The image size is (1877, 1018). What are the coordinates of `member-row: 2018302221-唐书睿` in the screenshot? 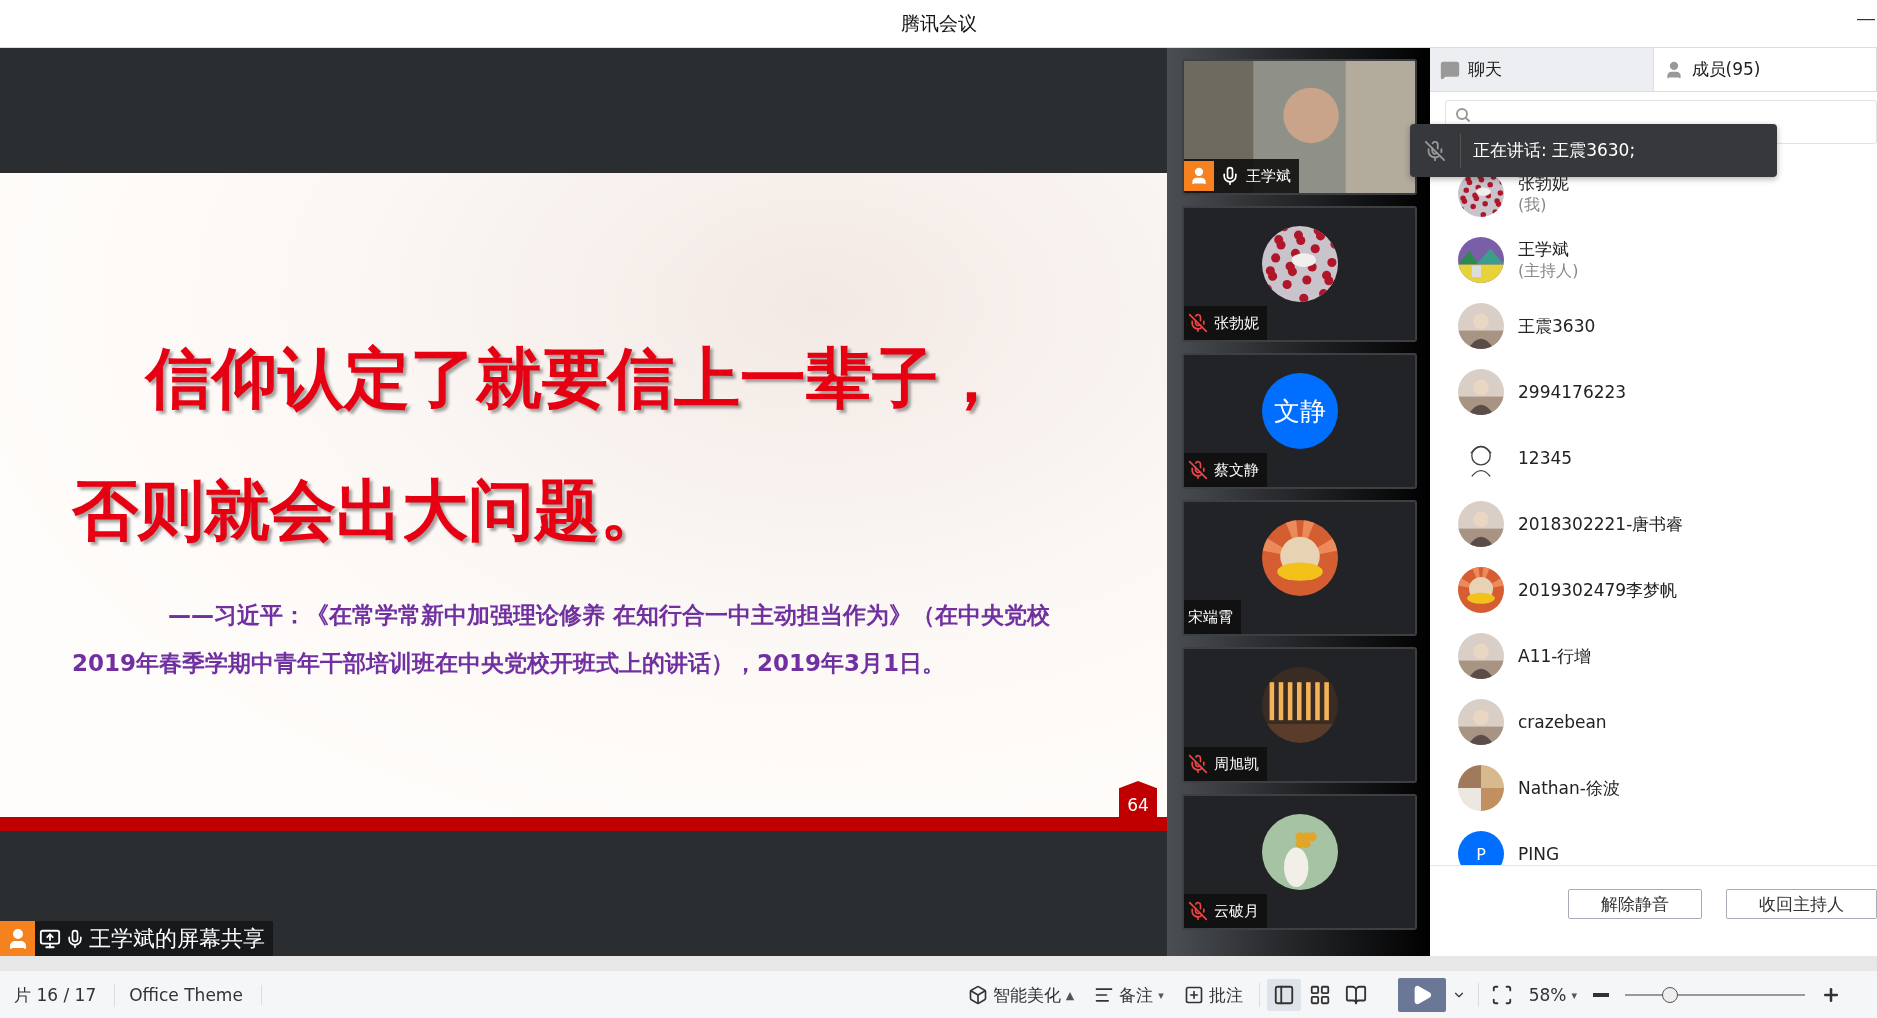 It's located at (1653, 524).